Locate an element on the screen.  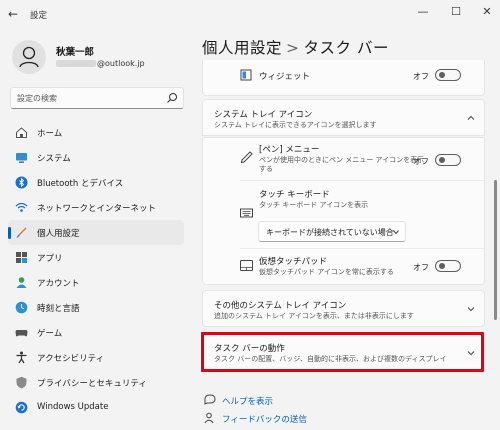
sidebar-item-bluetooth: Bluetooth とデバイス is located at coordinates (96, 182).